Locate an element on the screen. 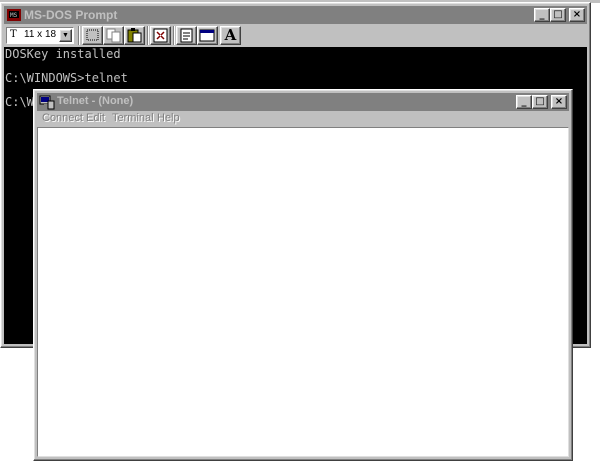 The width and height of the screenshot is (600, 462). svg-text: MS is located at coordinates (14, 15).